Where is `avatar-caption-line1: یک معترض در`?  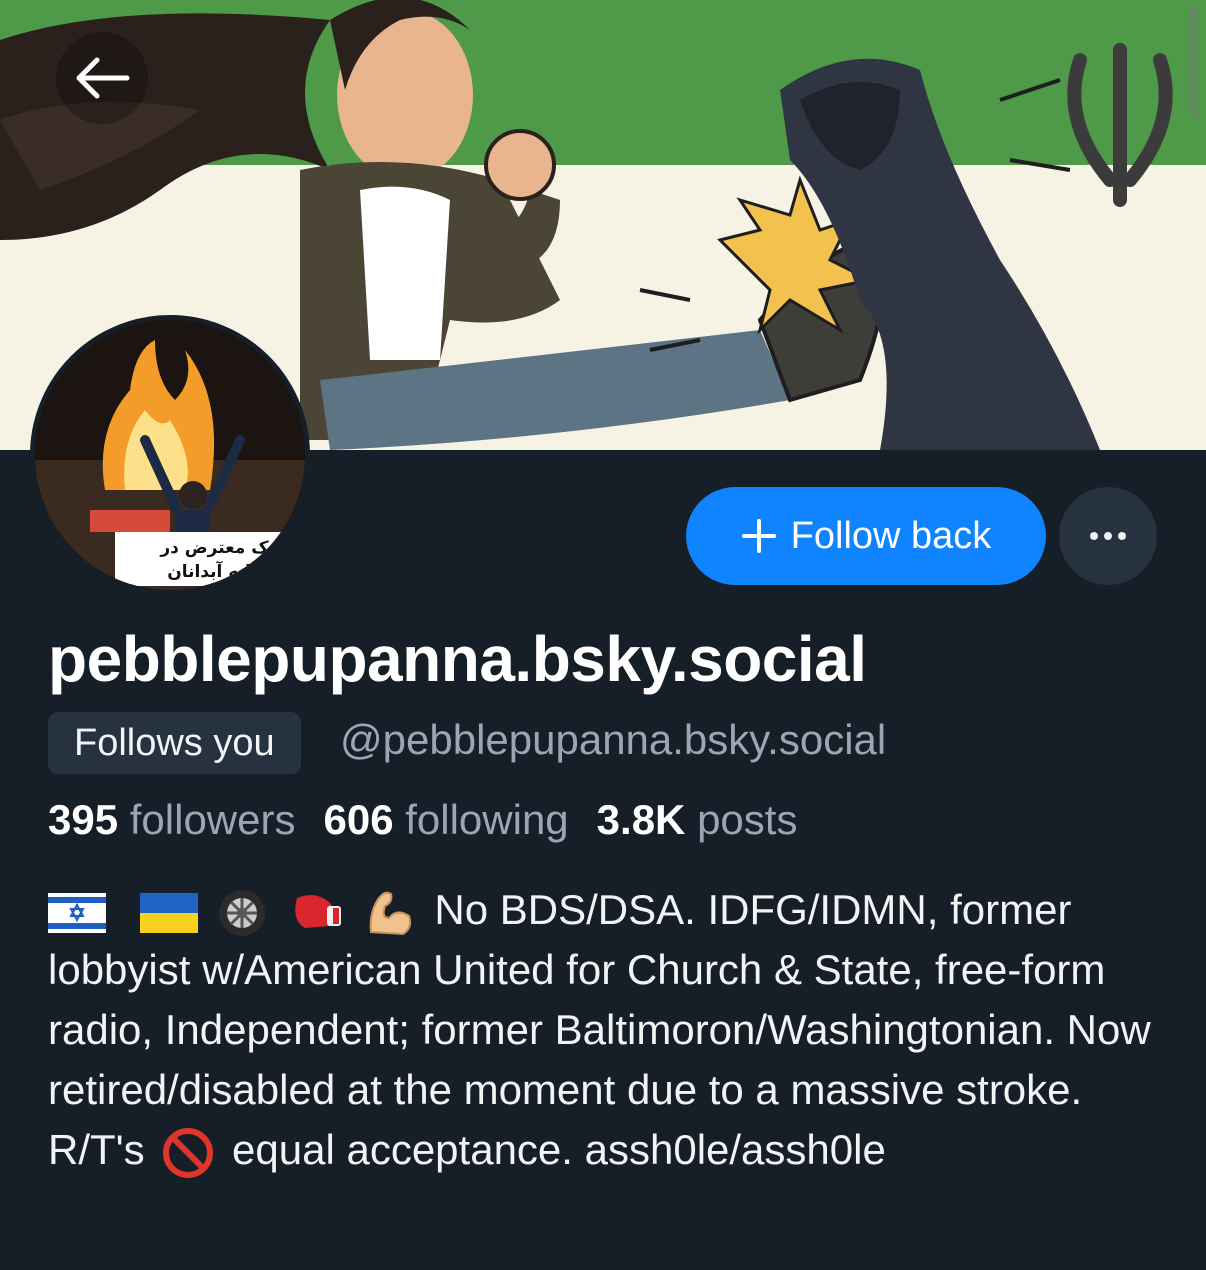
avatar-caption-line1: یک معترض در is located at coordinates (217, 548).